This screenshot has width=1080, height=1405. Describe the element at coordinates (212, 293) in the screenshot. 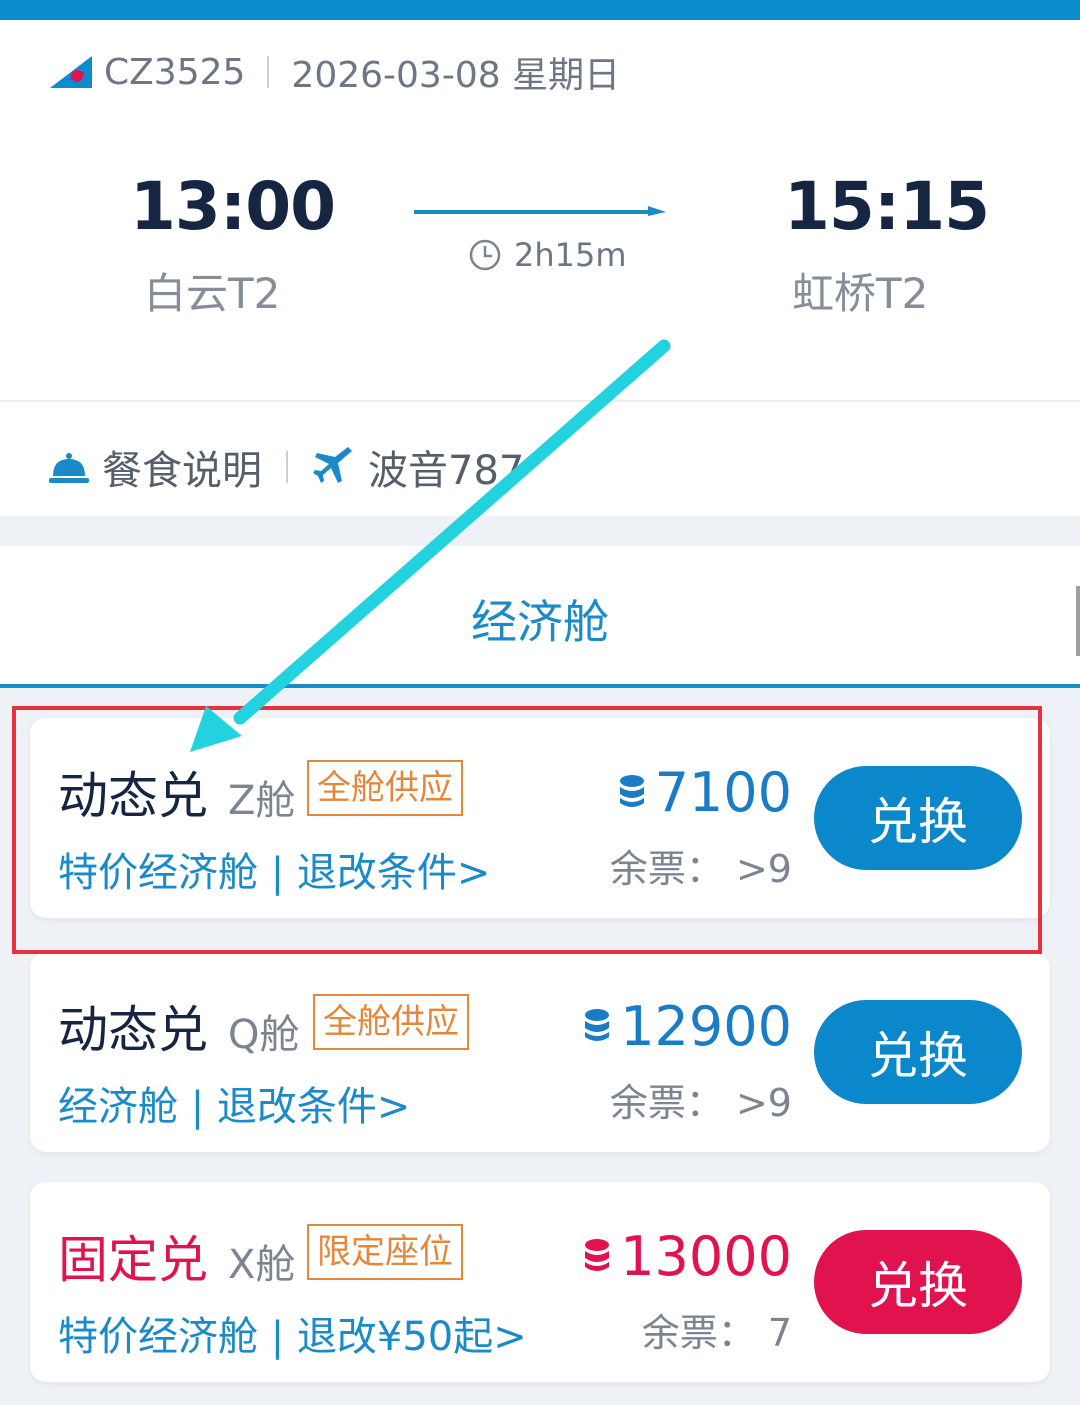

I see `departure-airport: 白云T2` at that location.